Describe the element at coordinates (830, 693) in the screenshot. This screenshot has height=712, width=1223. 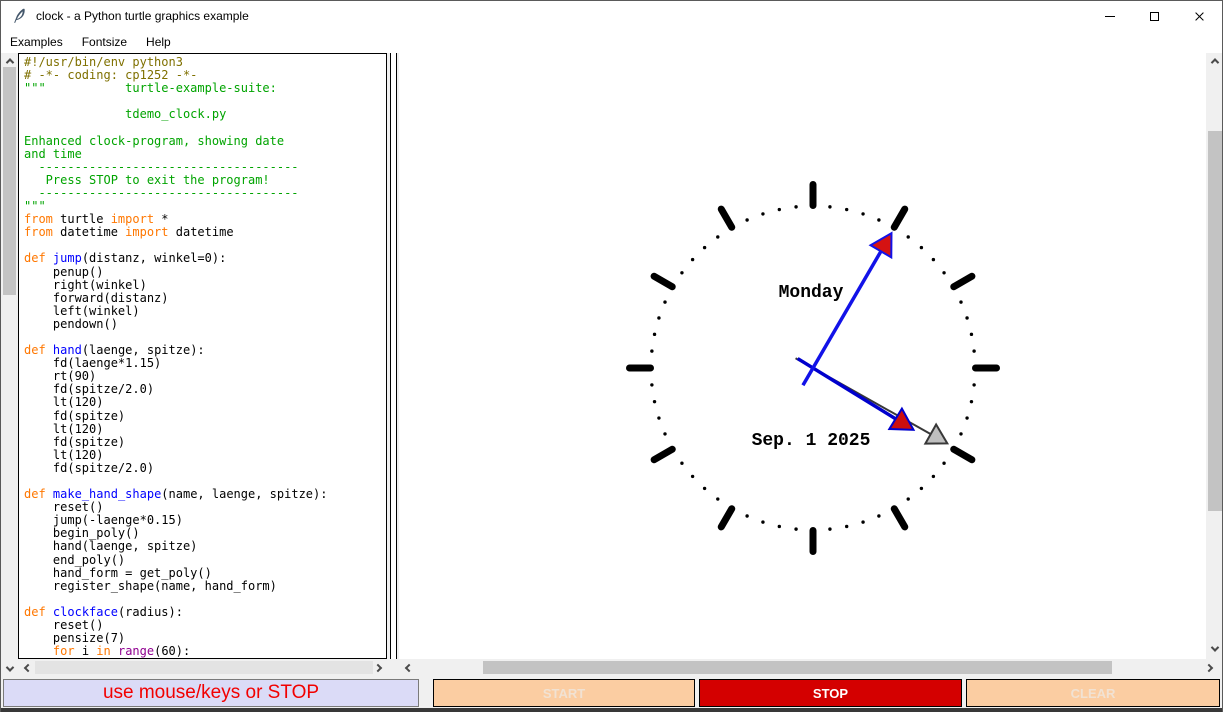
I see `stop-button: STOP` at that location.